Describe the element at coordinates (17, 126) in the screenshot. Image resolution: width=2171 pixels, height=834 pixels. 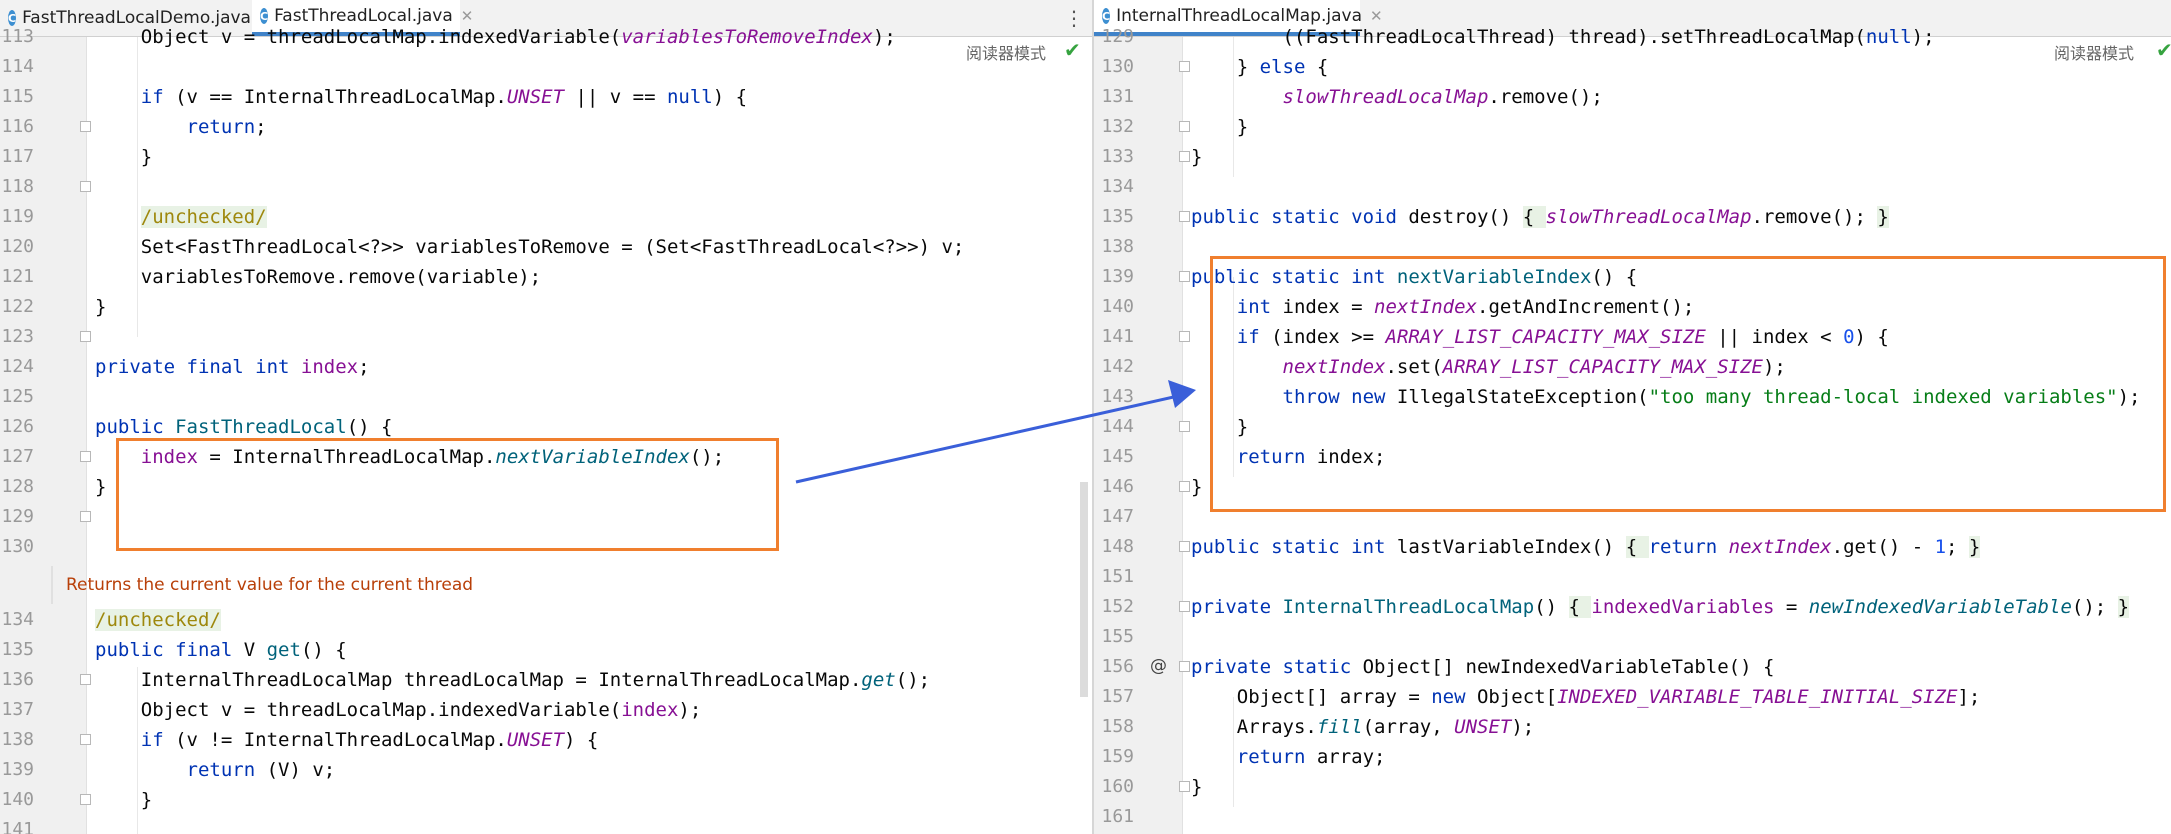
I see `line-number: 116` at that location.